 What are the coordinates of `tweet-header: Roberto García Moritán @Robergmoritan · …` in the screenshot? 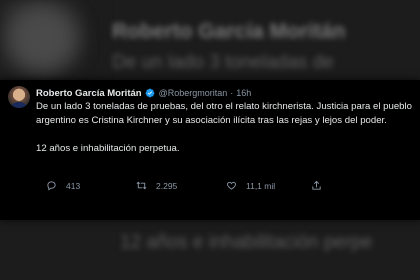 It's located at (143, 93).